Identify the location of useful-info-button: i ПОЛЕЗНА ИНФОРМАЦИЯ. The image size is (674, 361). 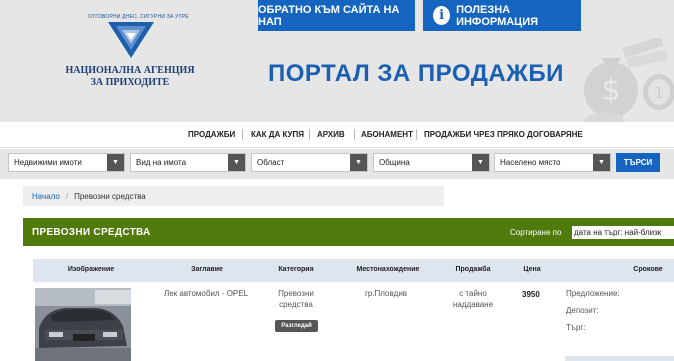
(502, 15).